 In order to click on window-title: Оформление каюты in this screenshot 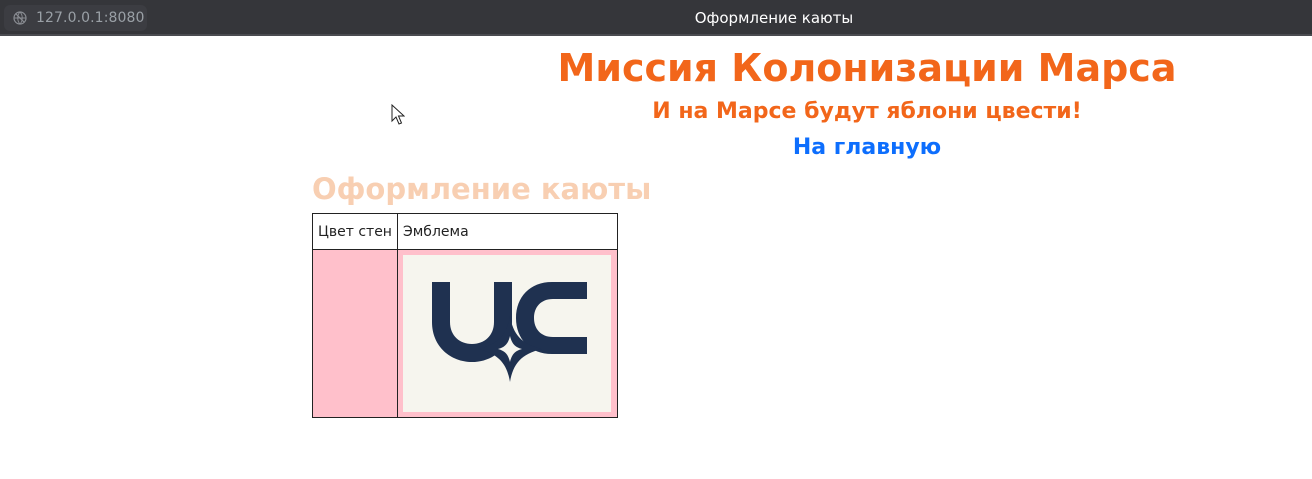, I will do `click(774, 18)`.